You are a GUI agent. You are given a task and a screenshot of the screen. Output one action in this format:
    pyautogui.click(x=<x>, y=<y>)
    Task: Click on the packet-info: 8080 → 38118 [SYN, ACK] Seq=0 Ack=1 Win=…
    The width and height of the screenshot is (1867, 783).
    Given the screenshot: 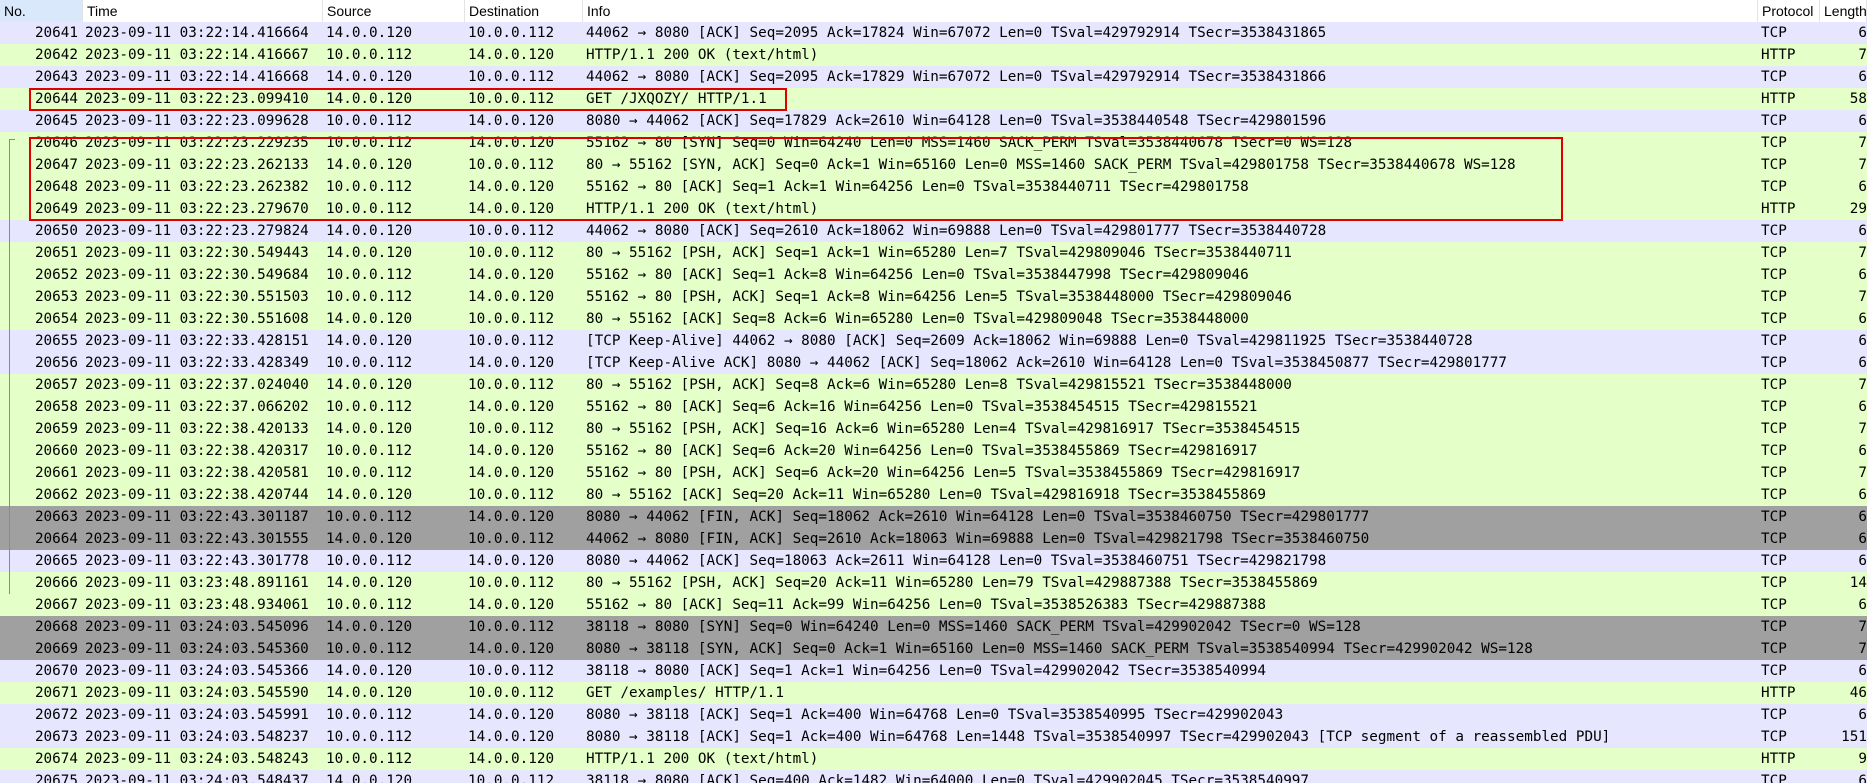 What is the action you would take?
    pyautogui.click(x=1059, y=649)
    